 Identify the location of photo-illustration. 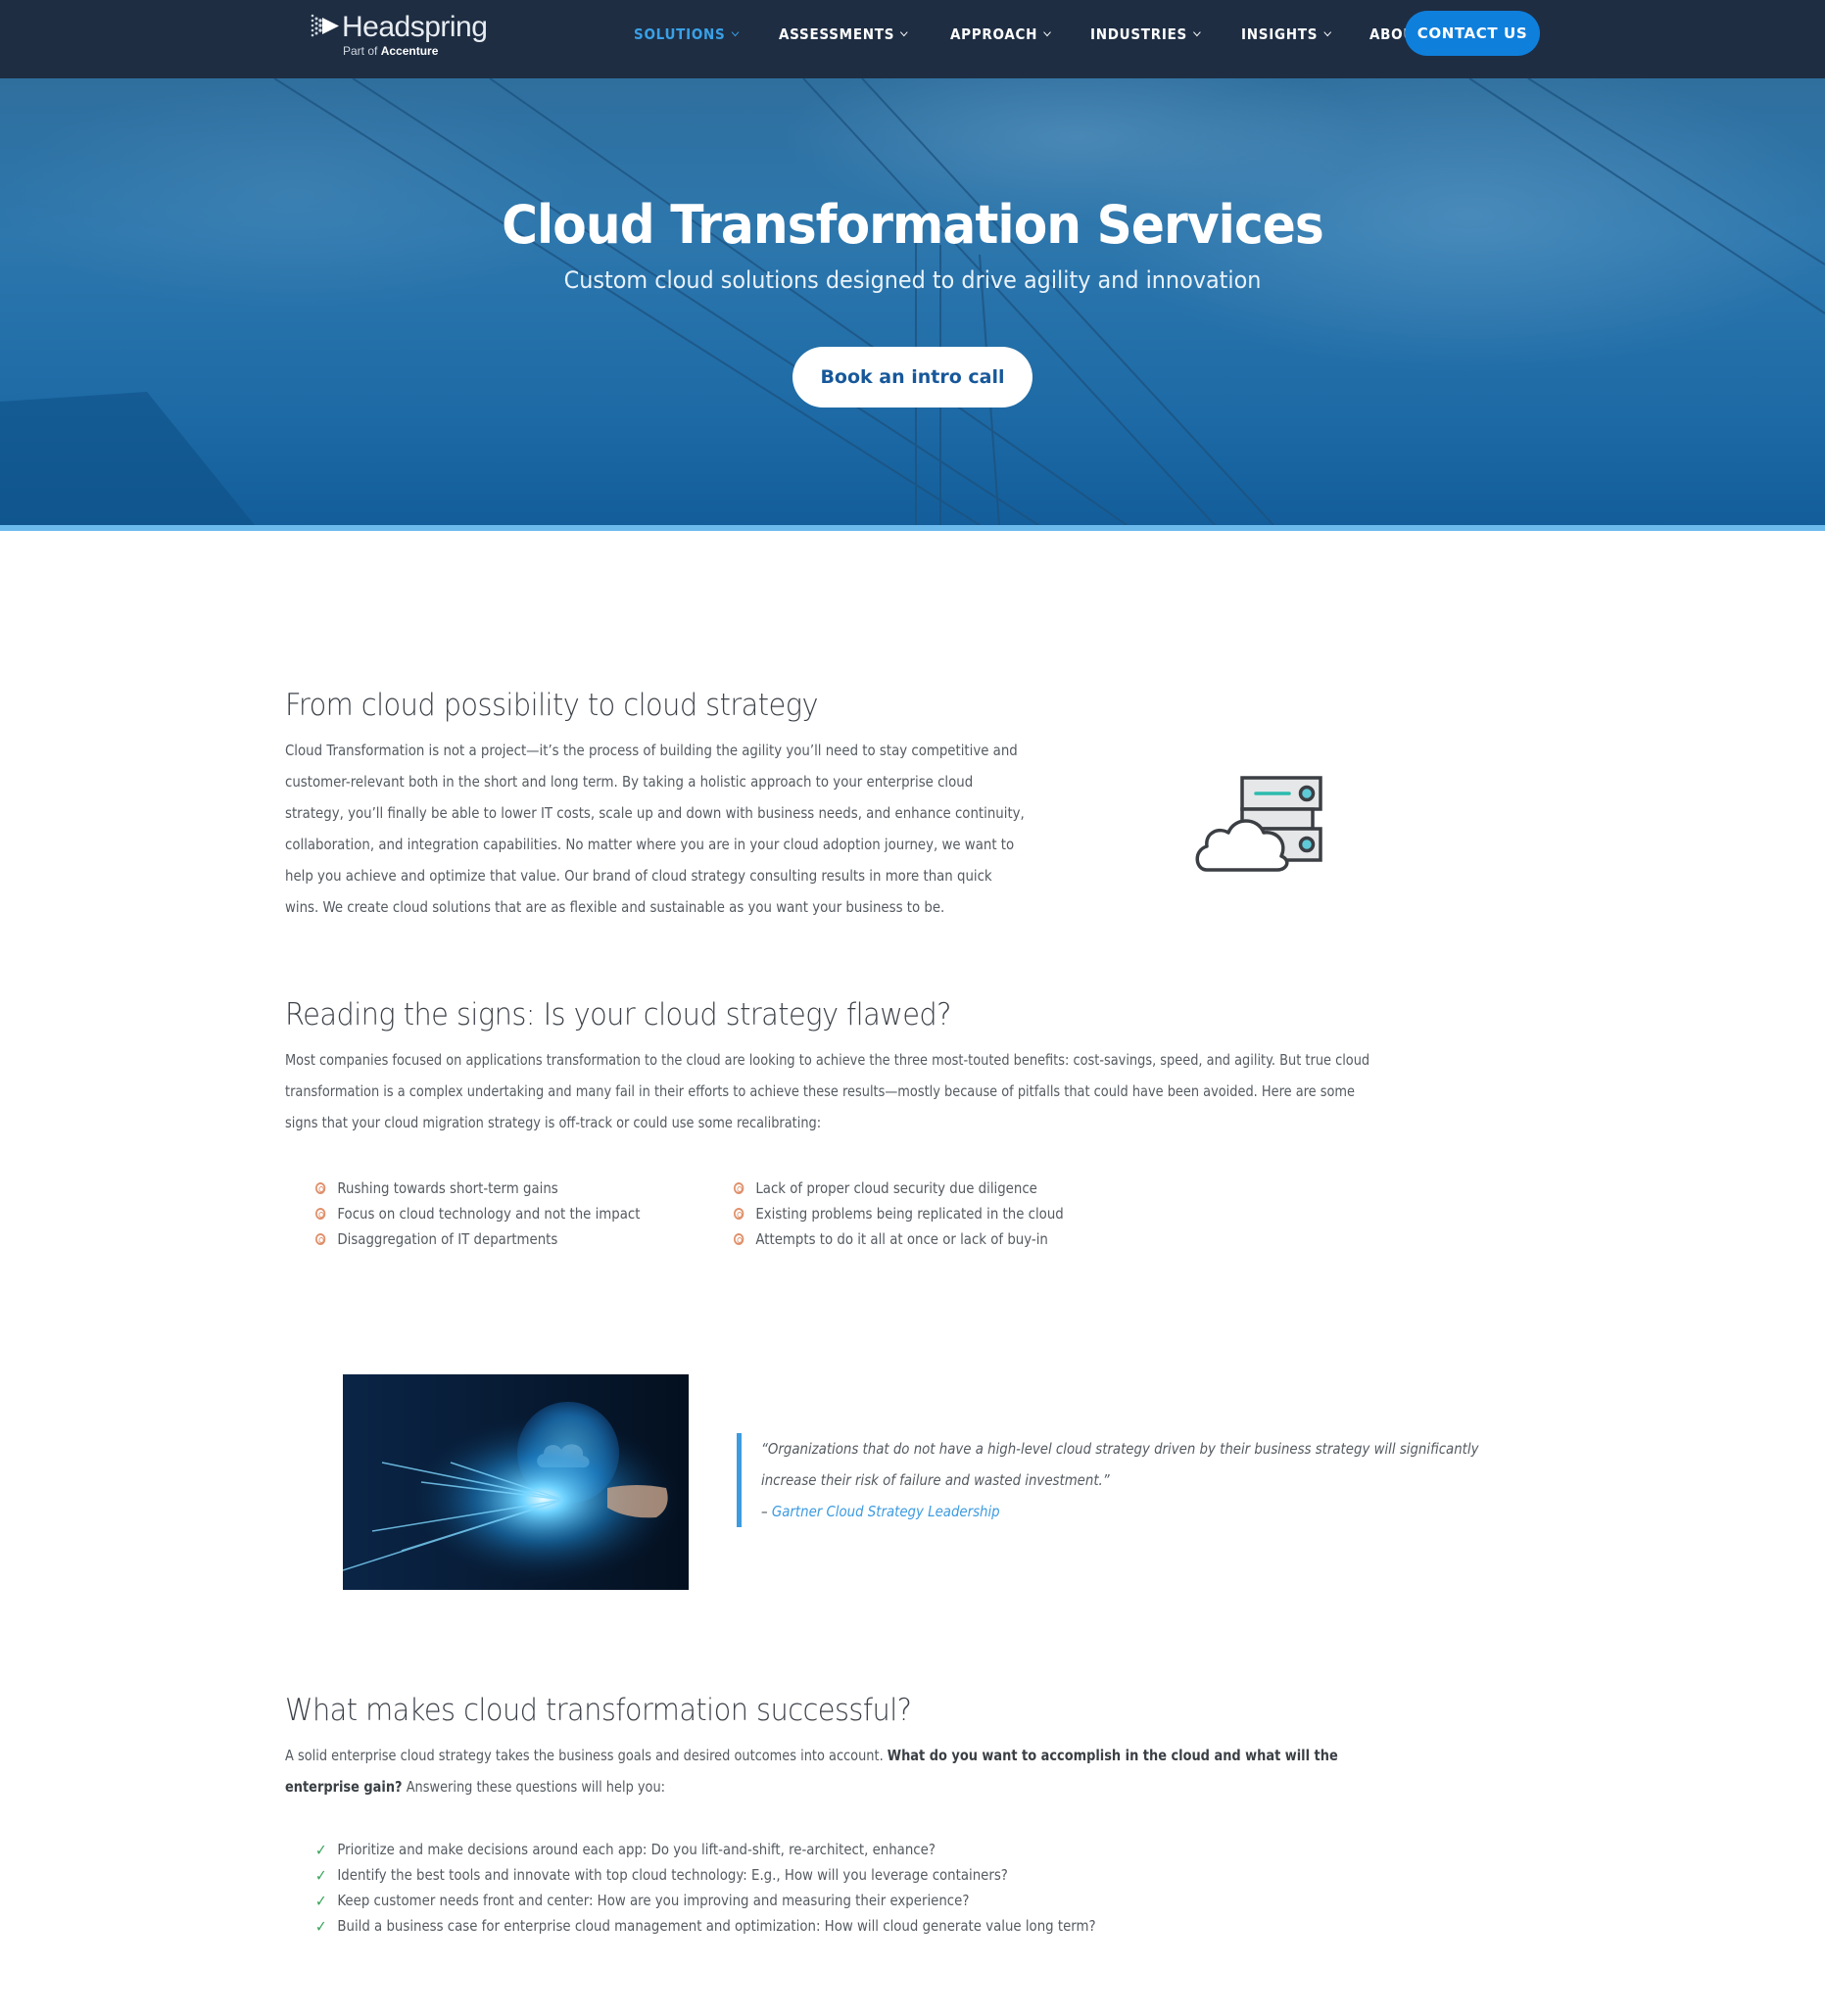
(516, 1482).